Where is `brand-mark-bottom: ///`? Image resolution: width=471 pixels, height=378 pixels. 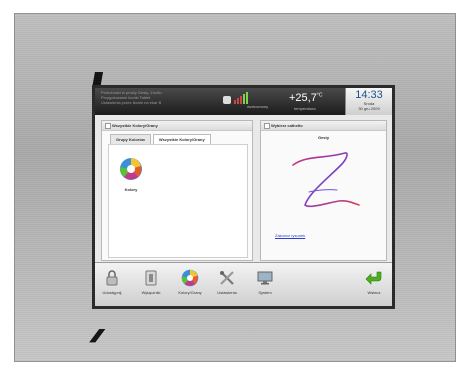 brand-mark-bottom: /// is located at coordinates (95, 336).